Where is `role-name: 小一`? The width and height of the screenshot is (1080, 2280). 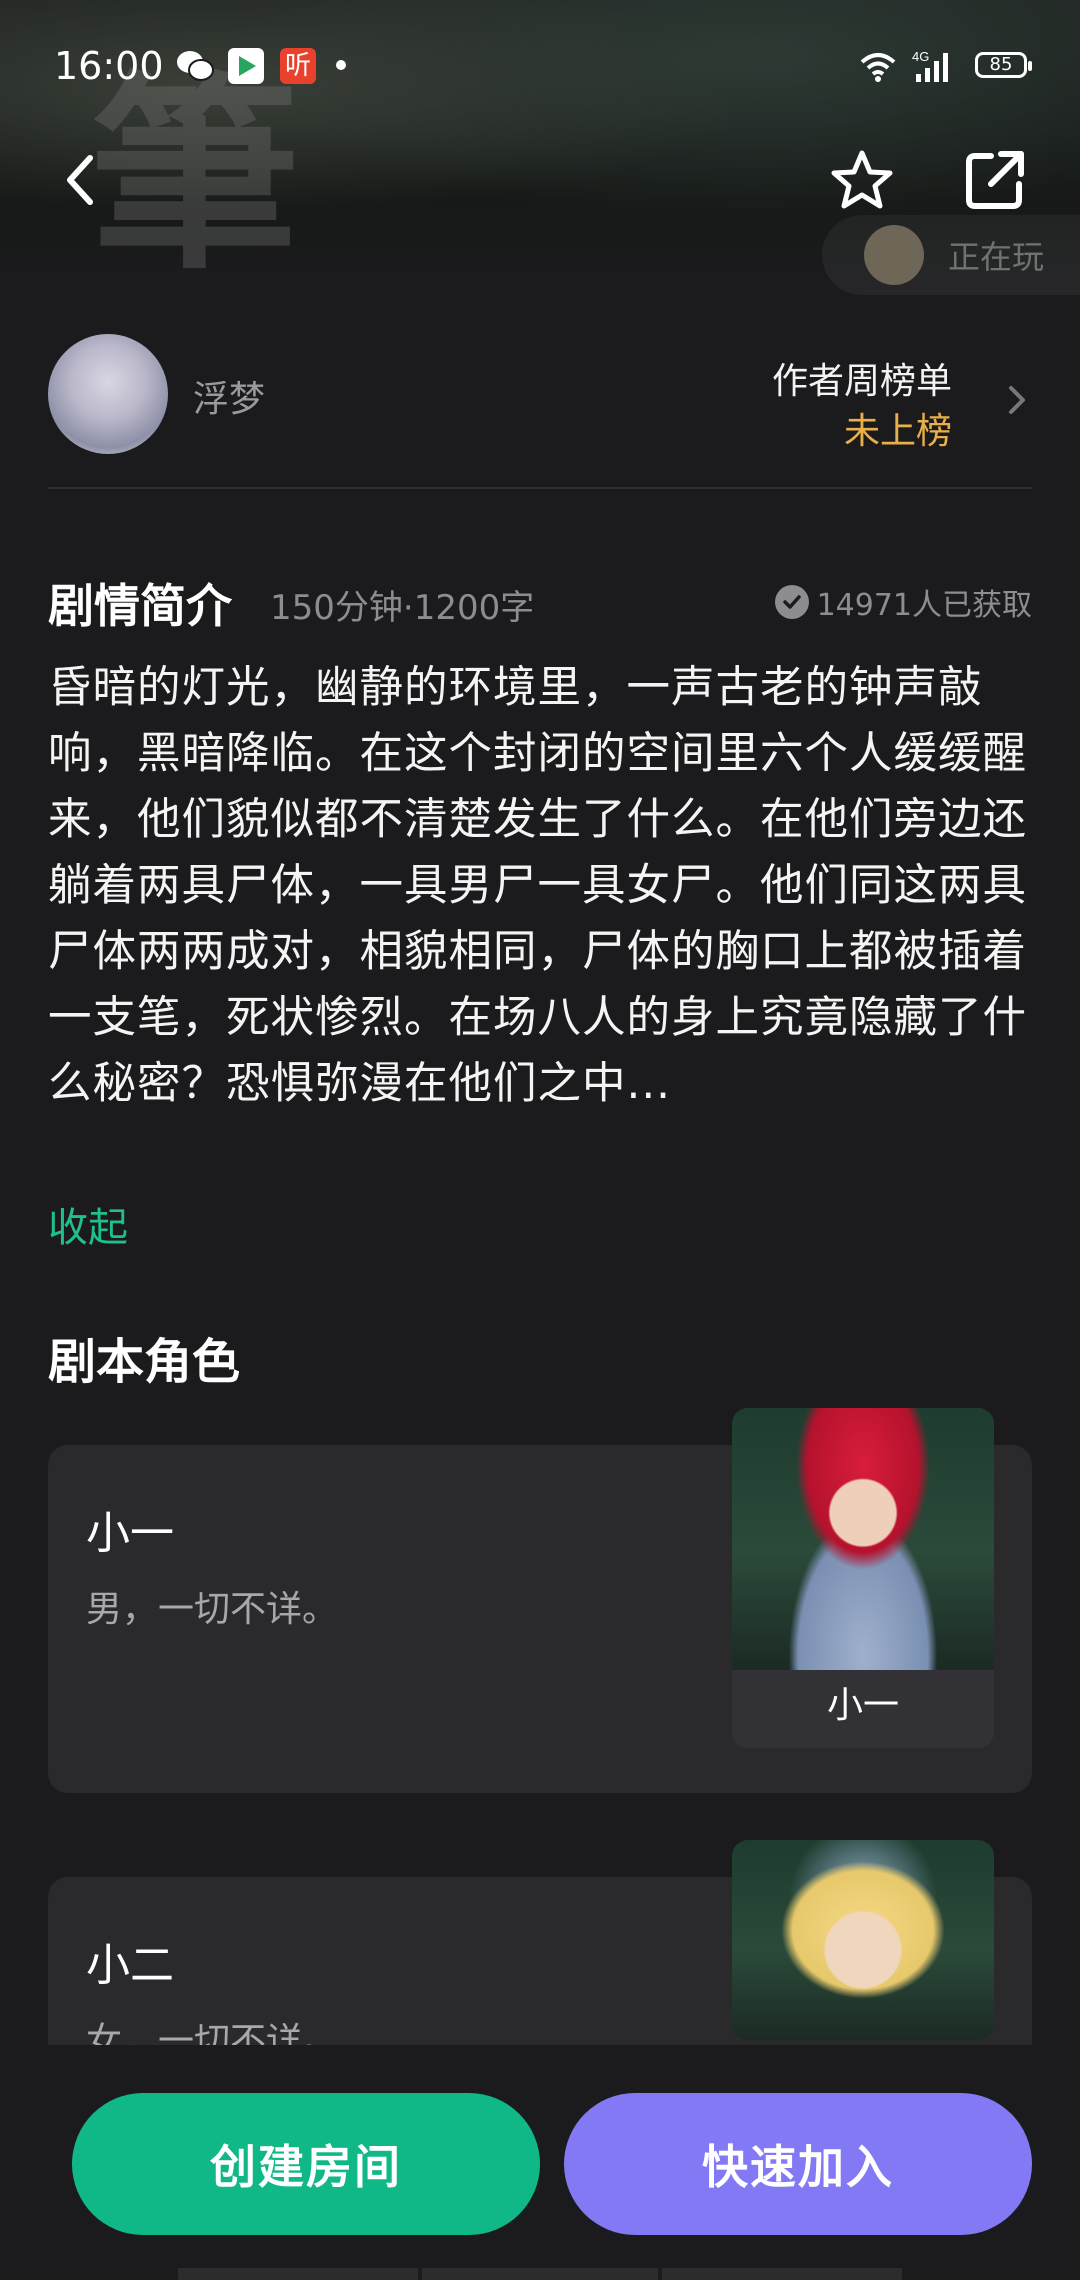
role-name: 小一 is located at coordinates (130, 1533).